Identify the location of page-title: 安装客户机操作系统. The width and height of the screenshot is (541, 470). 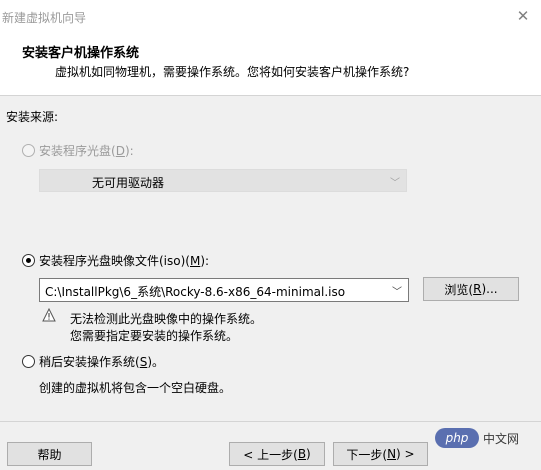
(81, 53).